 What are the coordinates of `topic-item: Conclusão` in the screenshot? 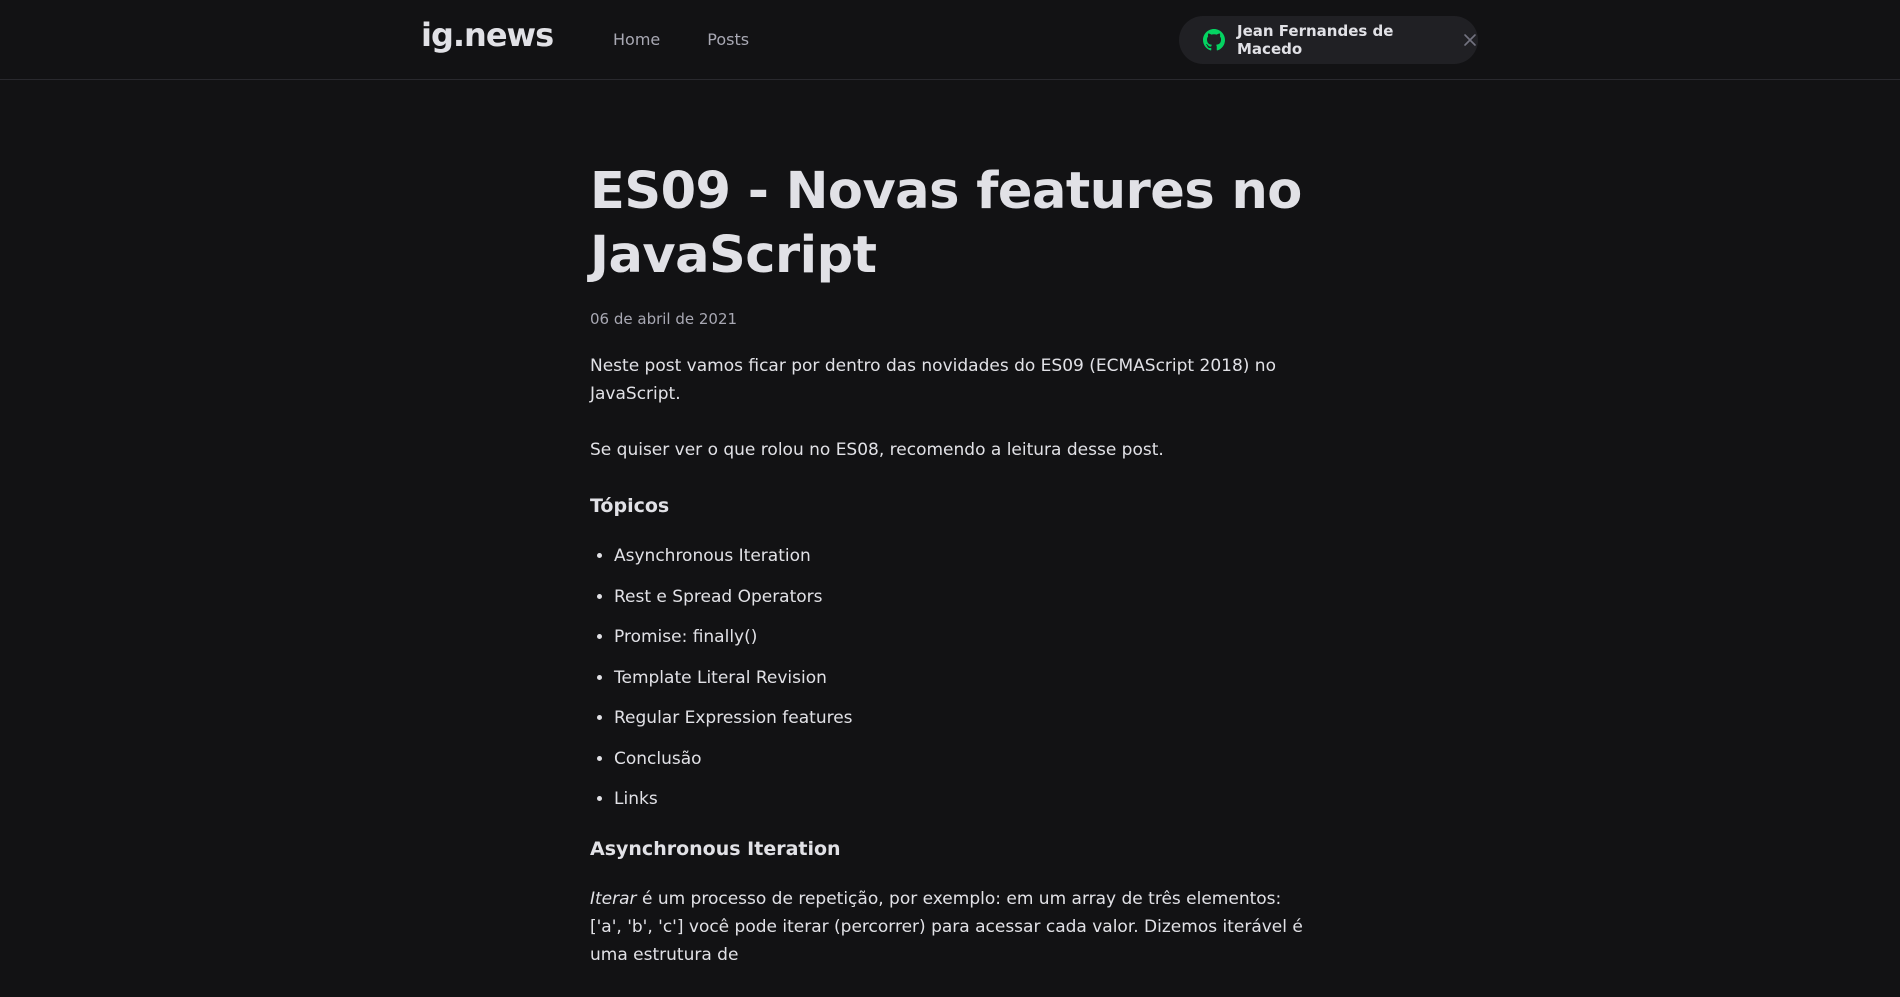 It's located at (962, 759).